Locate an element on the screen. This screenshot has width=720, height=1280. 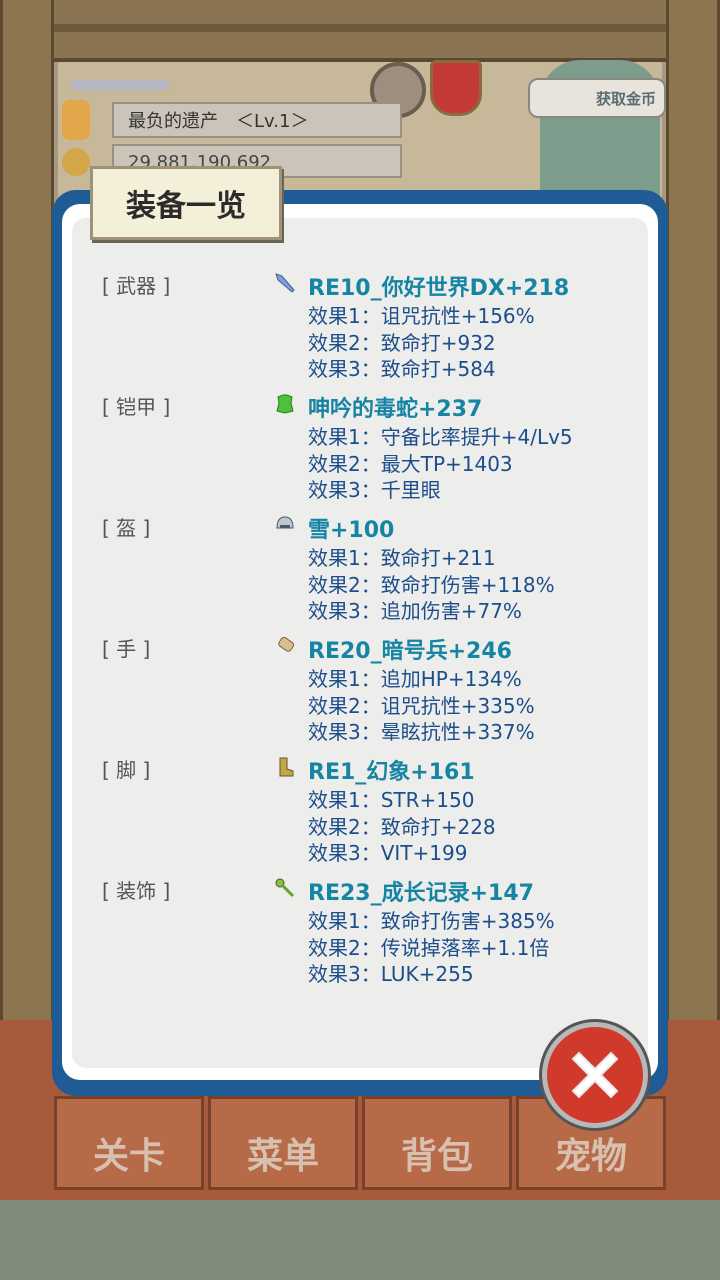
tab-menu-label: 菜单 is located at coordinates (282, 1156).